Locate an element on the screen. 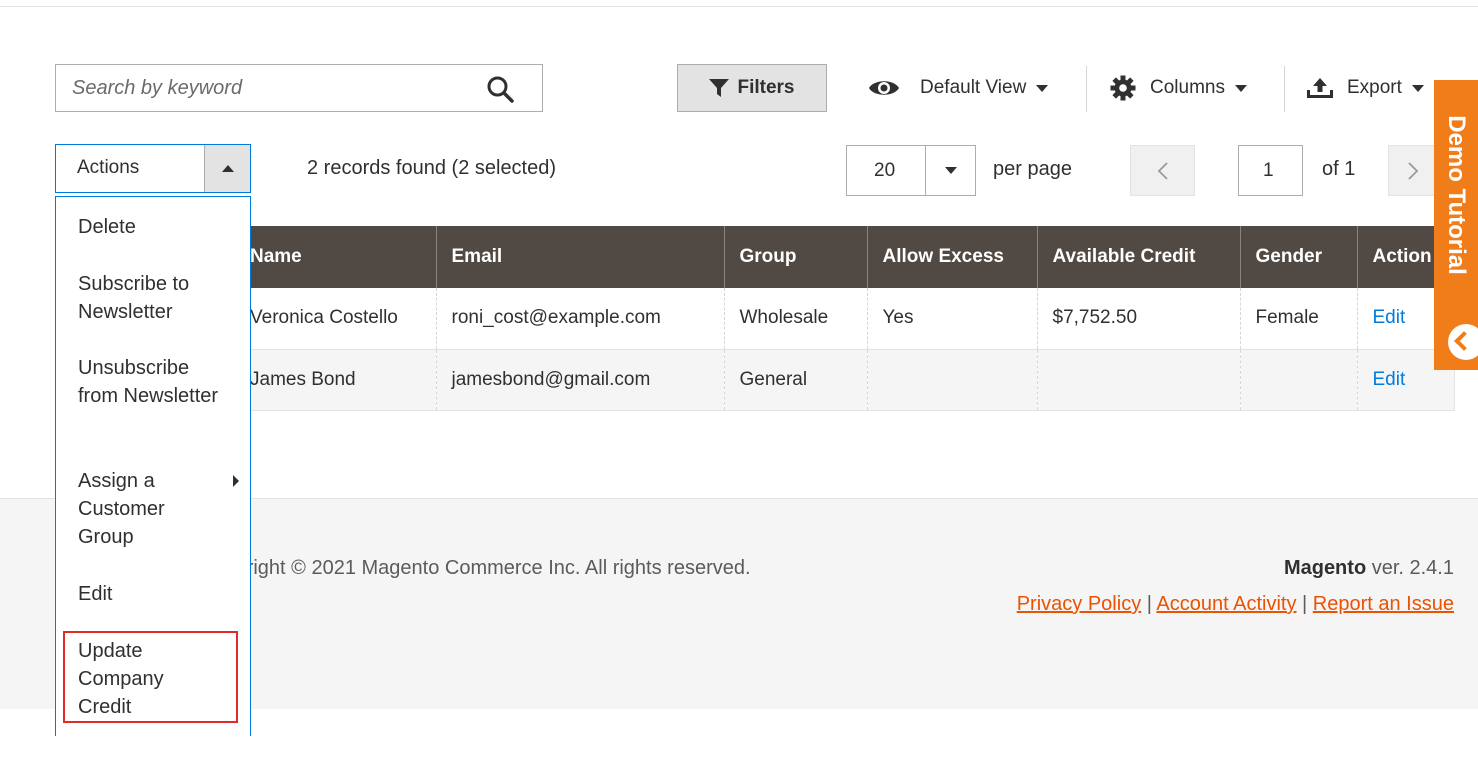 The width and height of the screenshot is (1478, 774). export-label: Export is located at coordinates (1374, 87).